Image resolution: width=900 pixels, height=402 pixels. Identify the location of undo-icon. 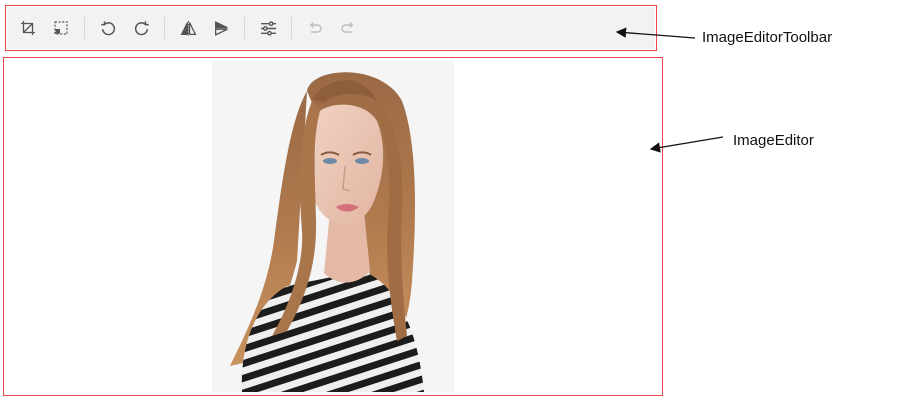
(315, 27).